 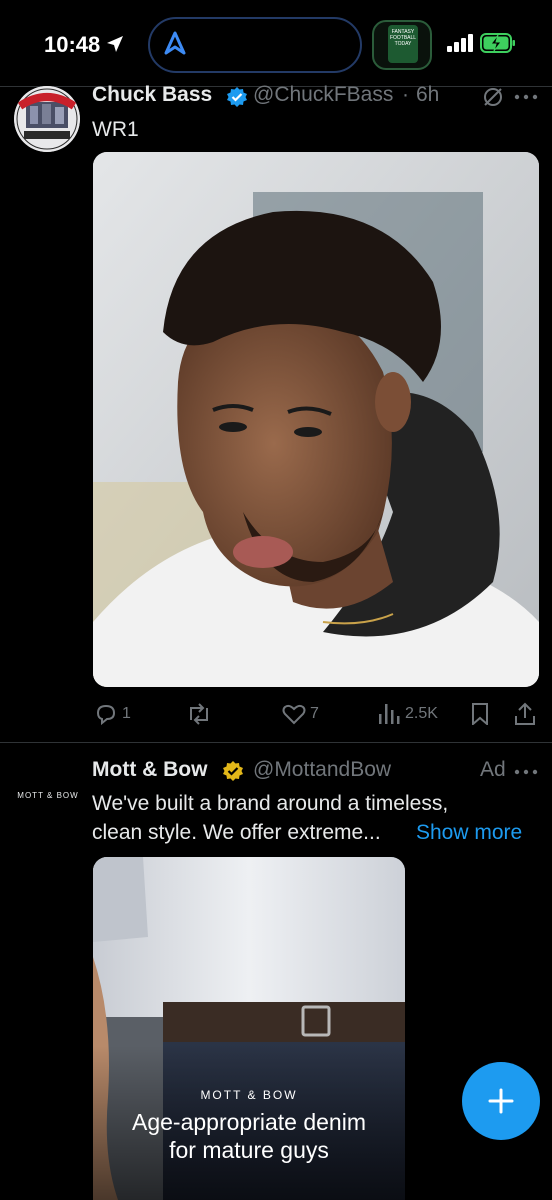 What do you see at coordinates (249, 1122) in the screenshot?
I see `ad-caption-line1: Age-appropriate denim` at bounding box center [249, 1122].